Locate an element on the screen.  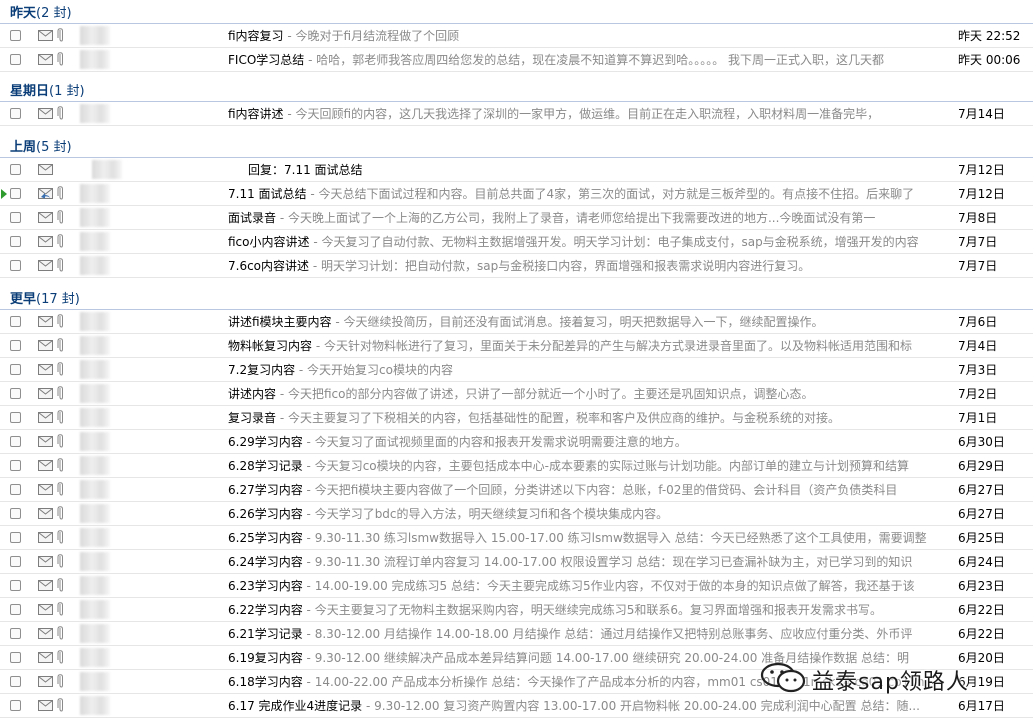
mail-row: 回复：7.11 面试总结 7月12日 is located at coordinates (516, 170).